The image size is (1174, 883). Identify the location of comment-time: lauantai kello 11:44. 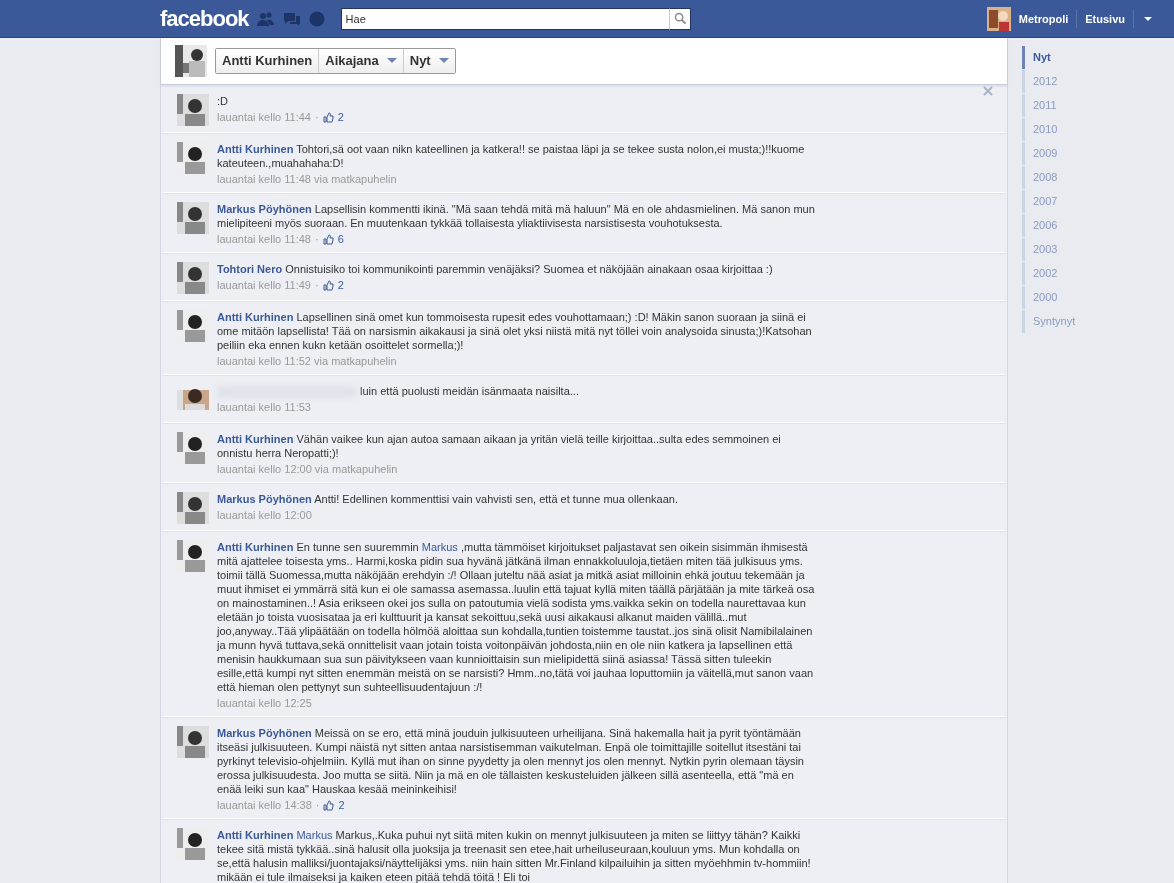
(264, 117).